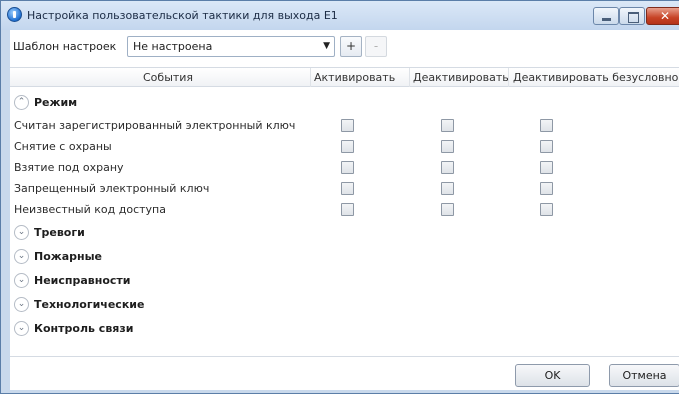 The image size is (679, 394). What do you see at coordinates (21, 102) in the screenshot?
I see `chevron-up-icon: ⌃` at bounding box center [21, 102].